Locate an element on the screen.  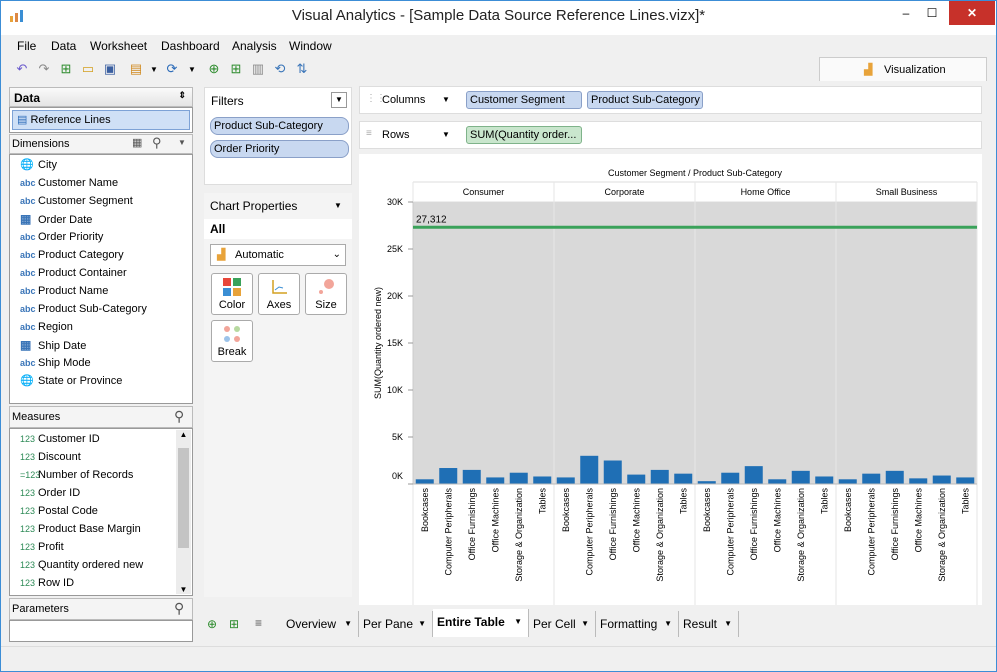
dimension-item: abc Product Sub-Category is located at coordinates (83, 309).